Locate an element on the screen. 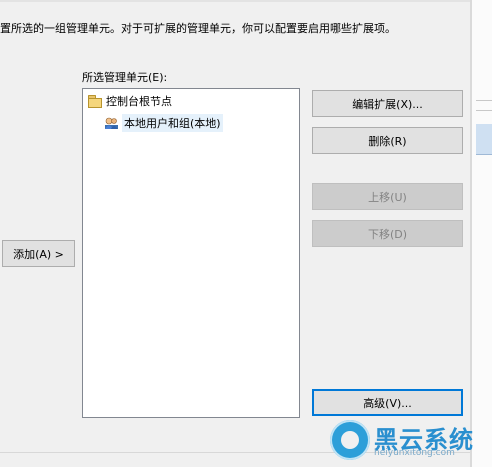  tree-item-console-root: 控制台根节点 is located at coordinates (129, 101).